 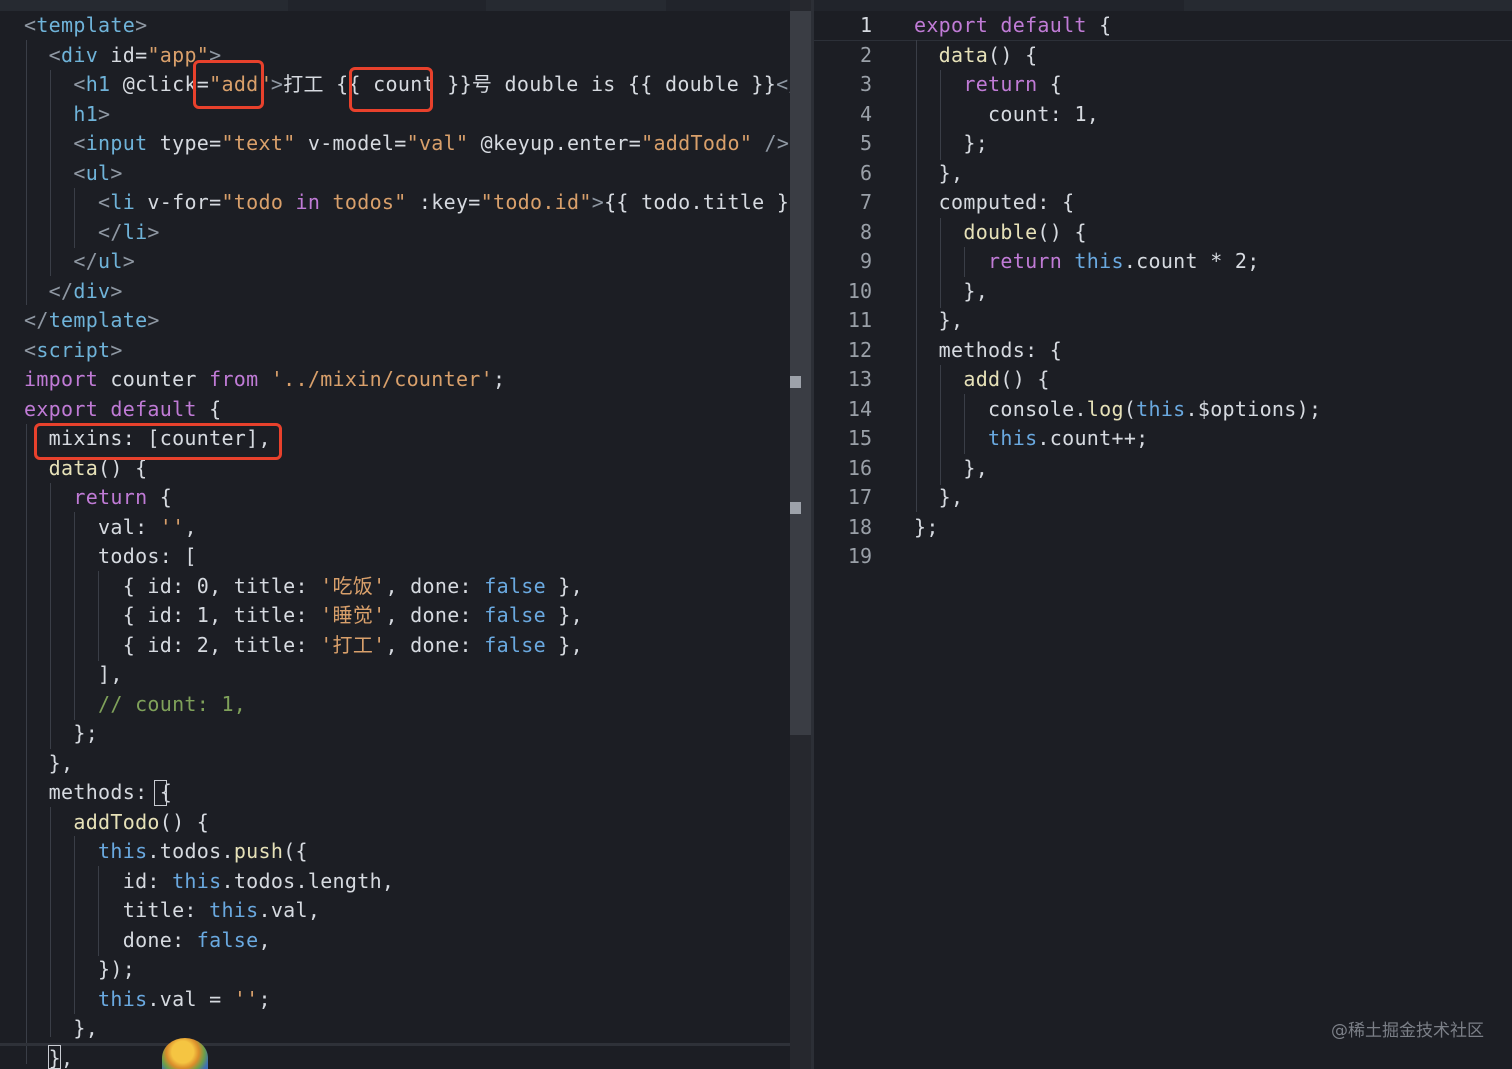 What do you see at coordinates (407, 56) in the screenshot?
I see `code-line: <div id="app">` at bounding box center [407, 56].